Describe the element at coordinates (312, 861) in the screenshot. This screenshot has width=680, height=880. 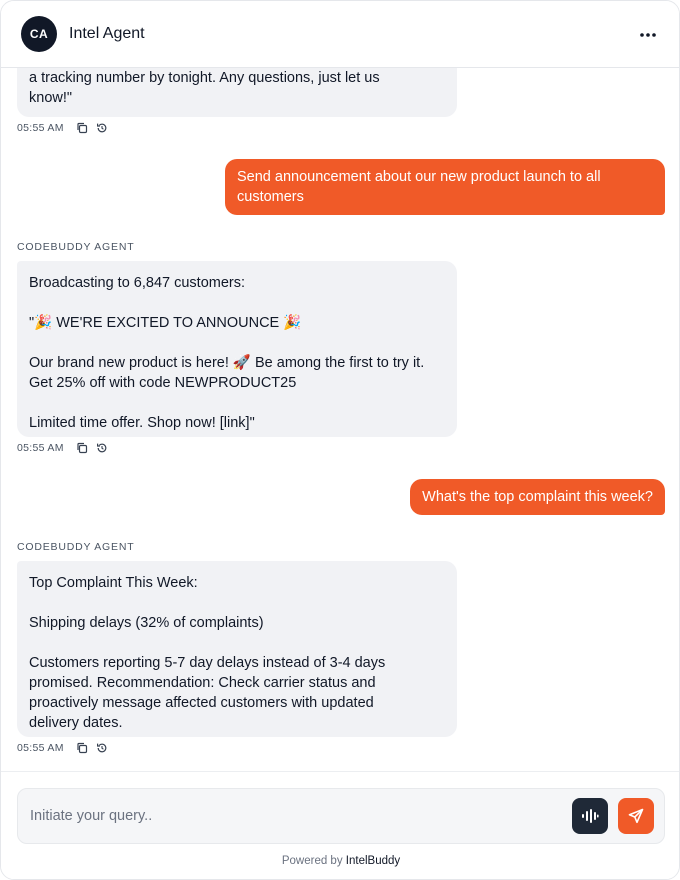
I see `powered-by-label: Powered by` at that location.